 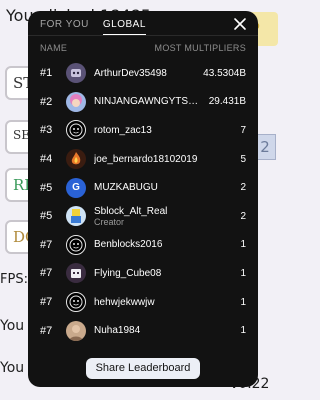 What do you see at coordinates (93, 27) in the screenshot?
I see `leaderboard-tabs: FOR YOU GLOBAL` at bounding box center [93, 27].